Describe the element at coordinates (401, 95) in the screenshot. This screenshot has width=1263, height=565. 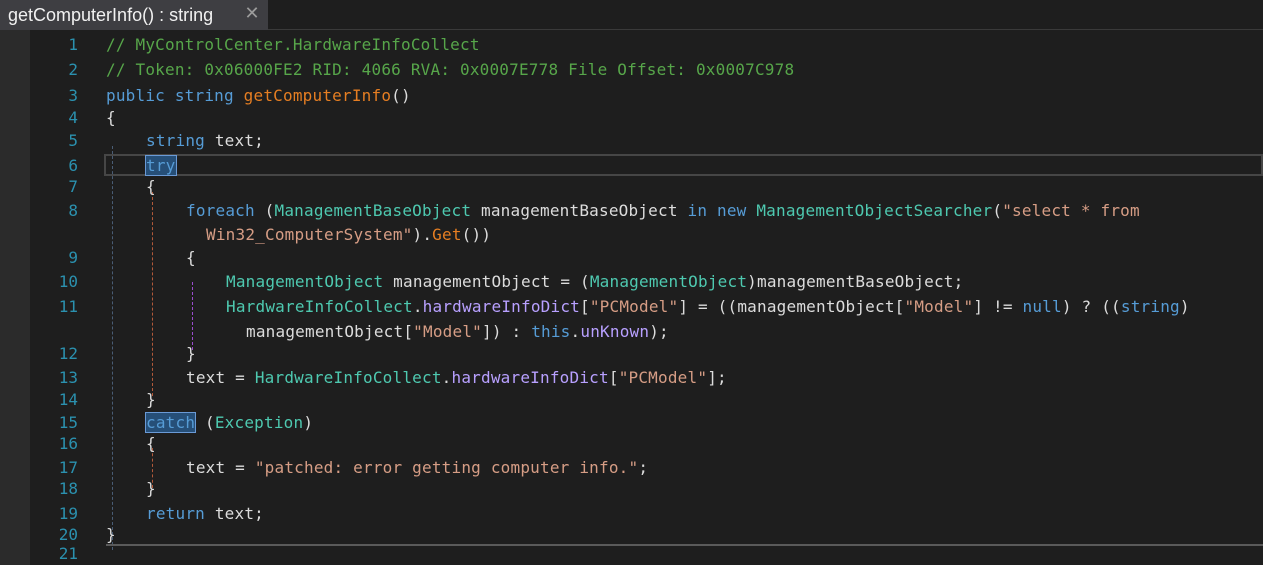
I see `punctuation: ()` at that location.